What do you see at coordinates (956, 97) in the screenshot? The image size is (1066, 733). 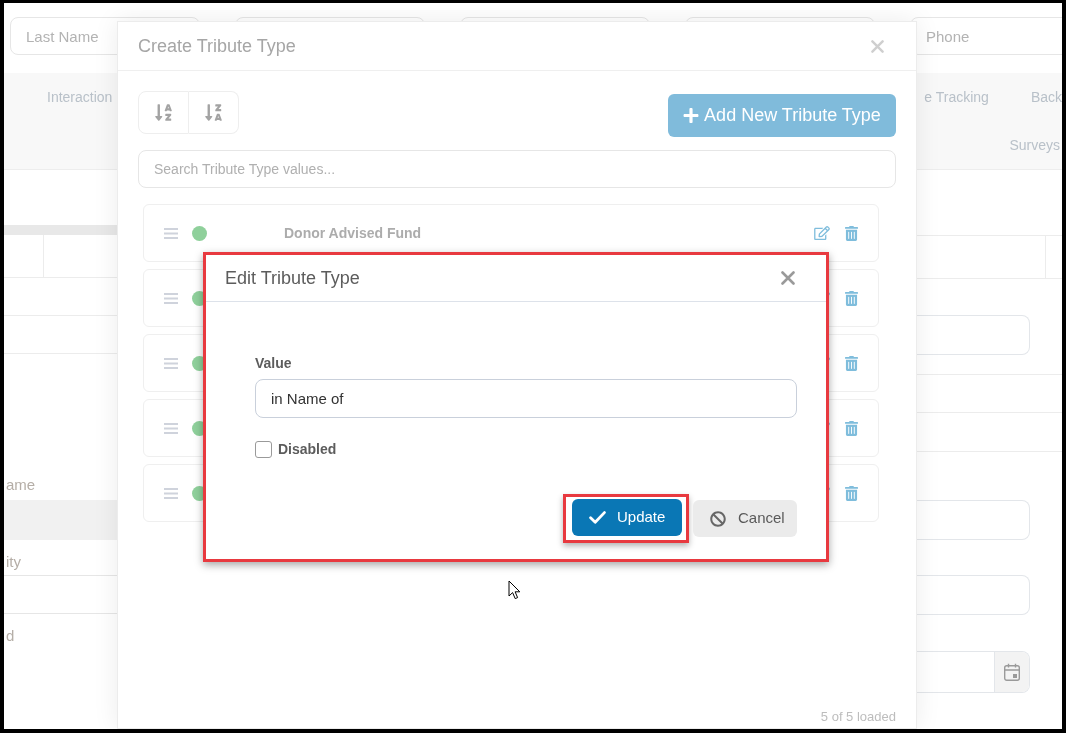 I see `nav-tab: e Tracking` at bounding box center [956, 97].